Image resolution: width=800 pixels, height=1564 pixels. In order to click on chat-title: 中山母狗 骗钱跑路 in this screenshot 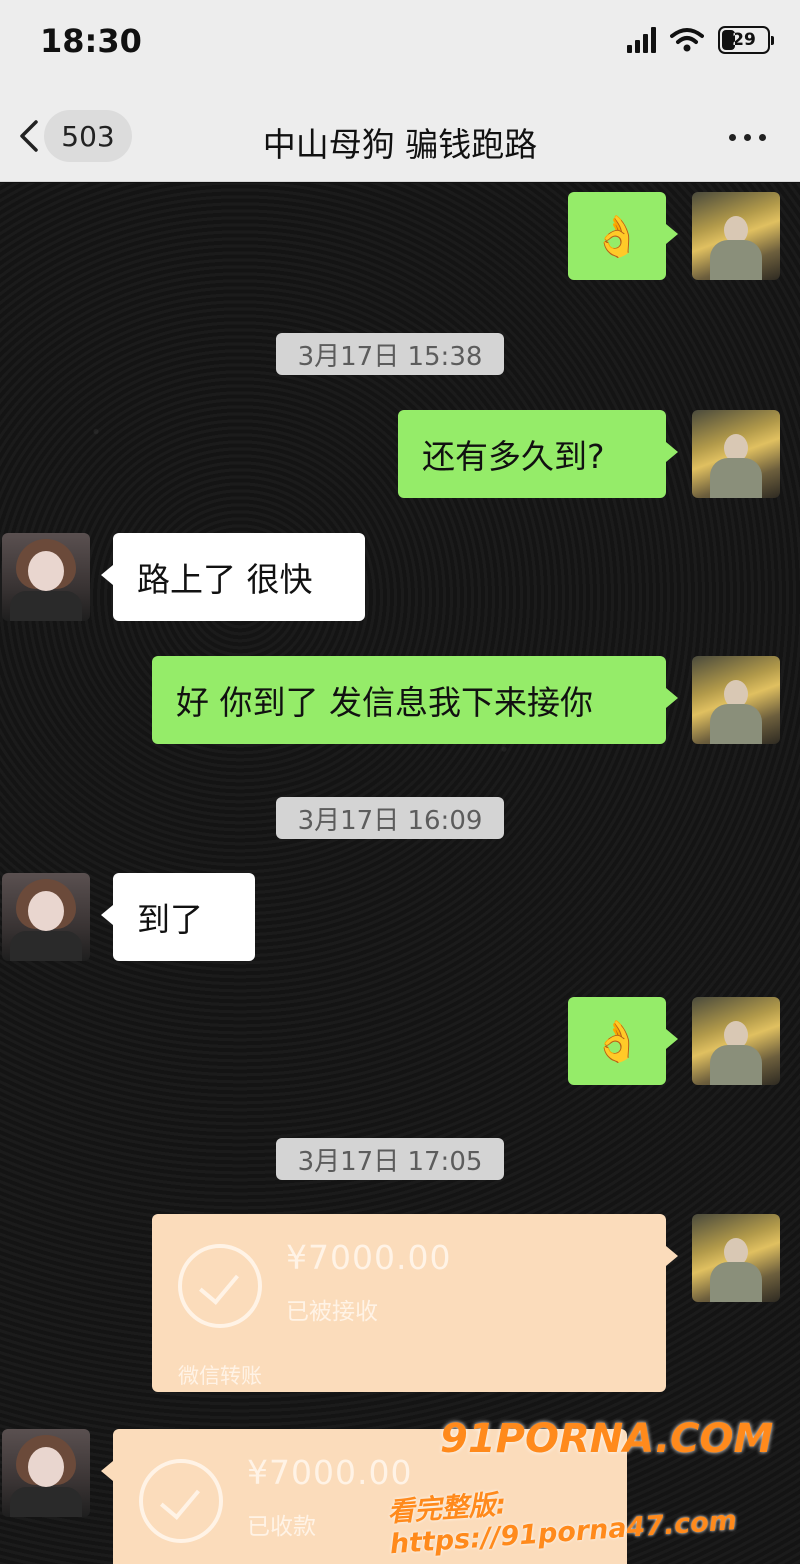, I will do `click(400, 144)`.